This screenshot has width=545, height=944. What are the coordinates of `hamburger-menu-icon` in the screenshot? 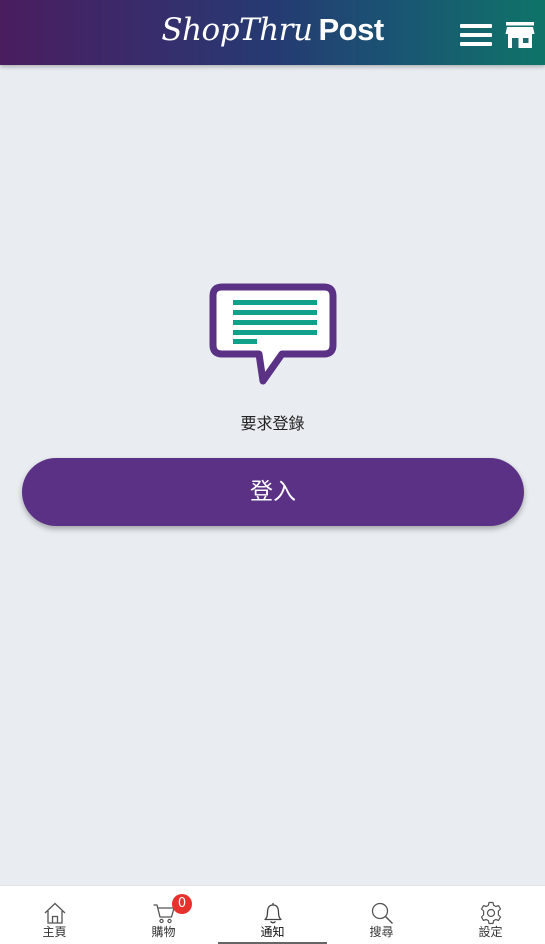 It's located at (477, 35).